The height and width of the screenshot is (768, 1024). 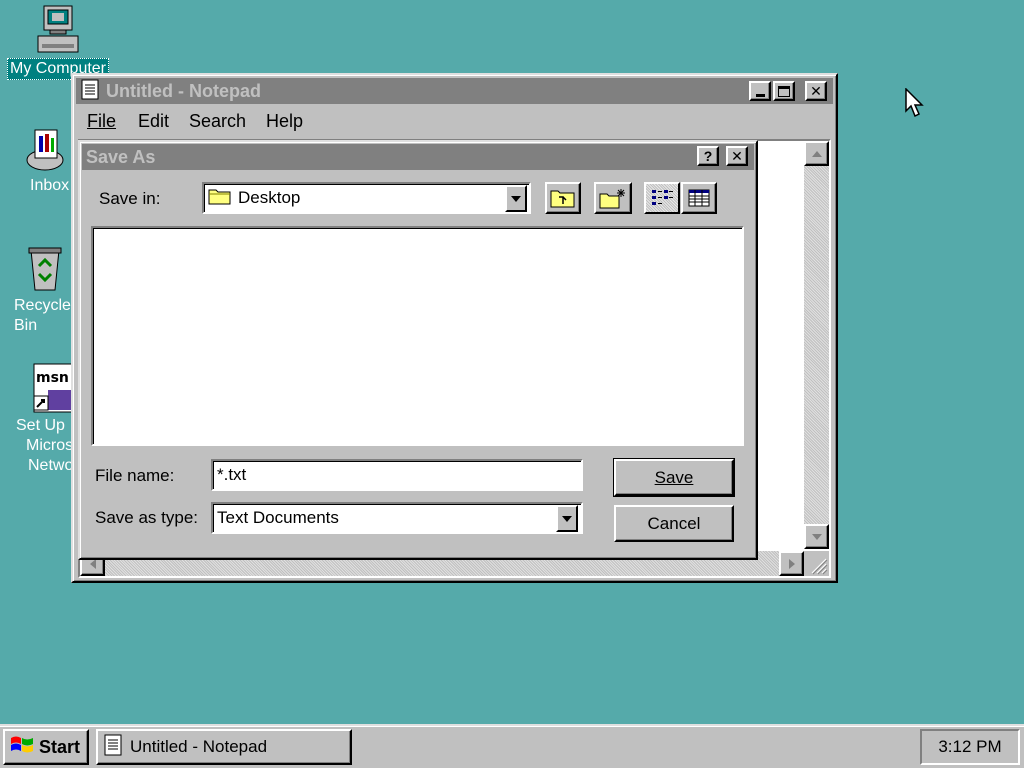 I want to click on recycle-bin-icon, so click(x=45, y=269).